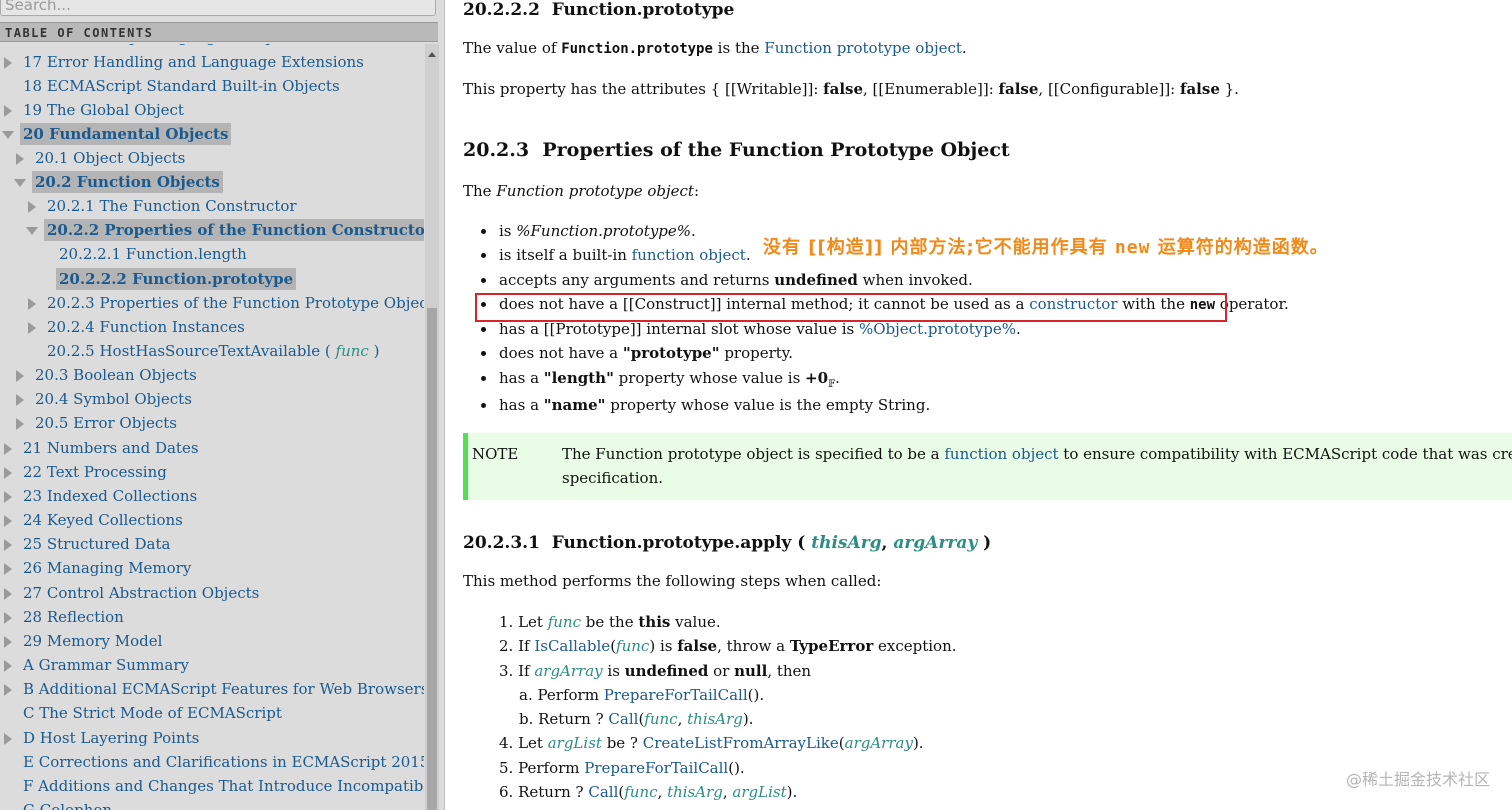 This screenshot has width=1512, height=810. I want to click on text: new, so click(1132, 247).